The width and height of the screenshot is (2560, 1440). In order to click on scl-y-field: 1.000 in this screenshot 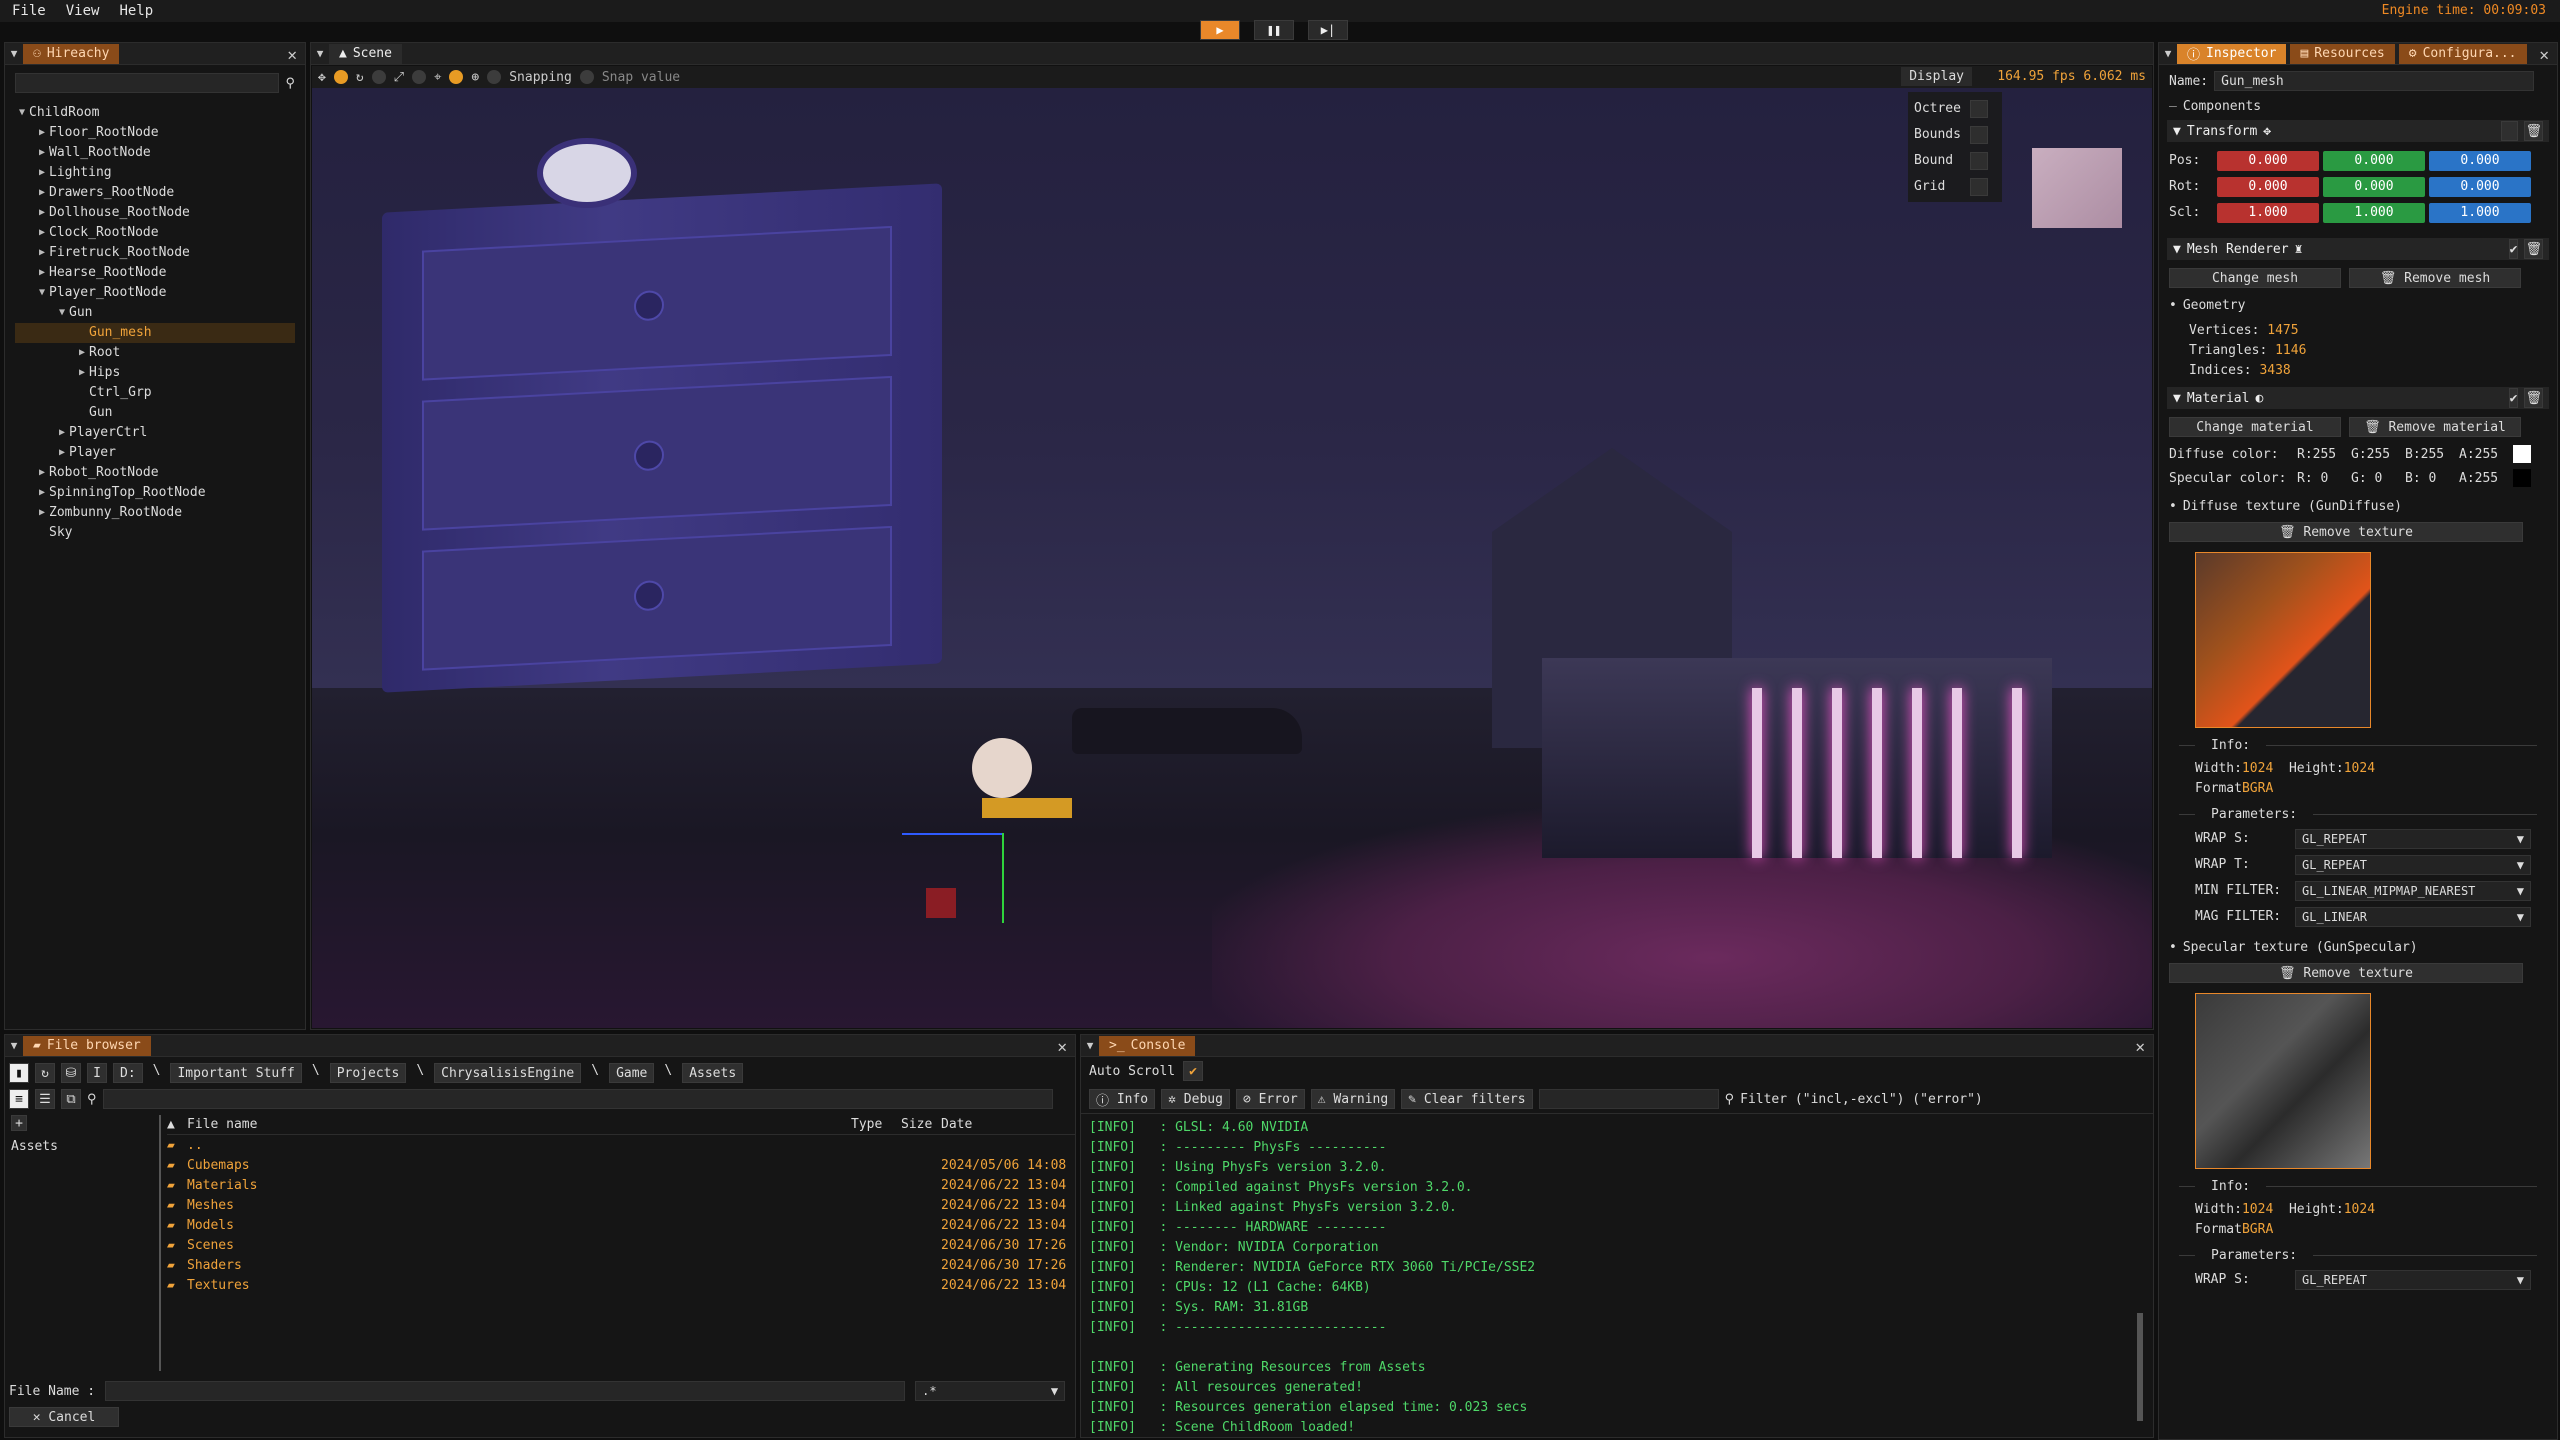, I will do `click(2374, 213)`.